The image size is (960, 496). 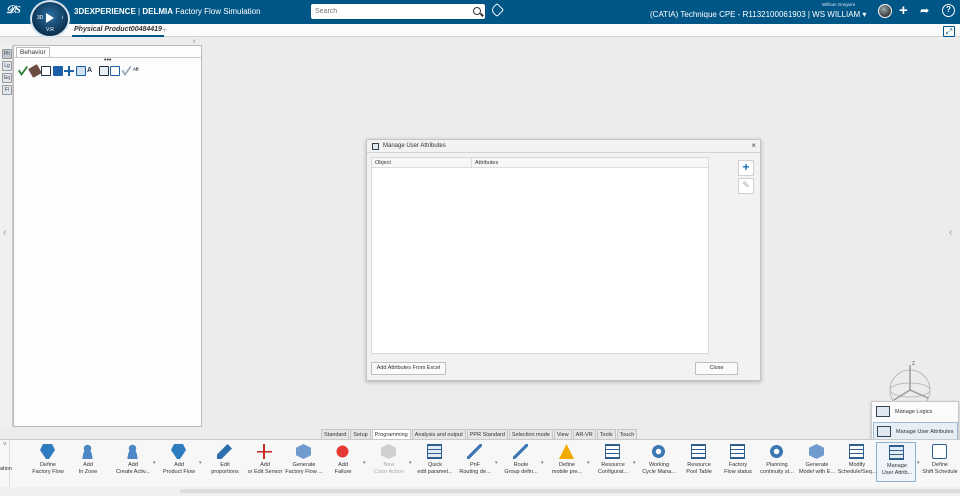 What do you see at coordinates (88, 471) in the screenshot?
I see `command-label-line2: In Zone` at bounding box center [88, 471].